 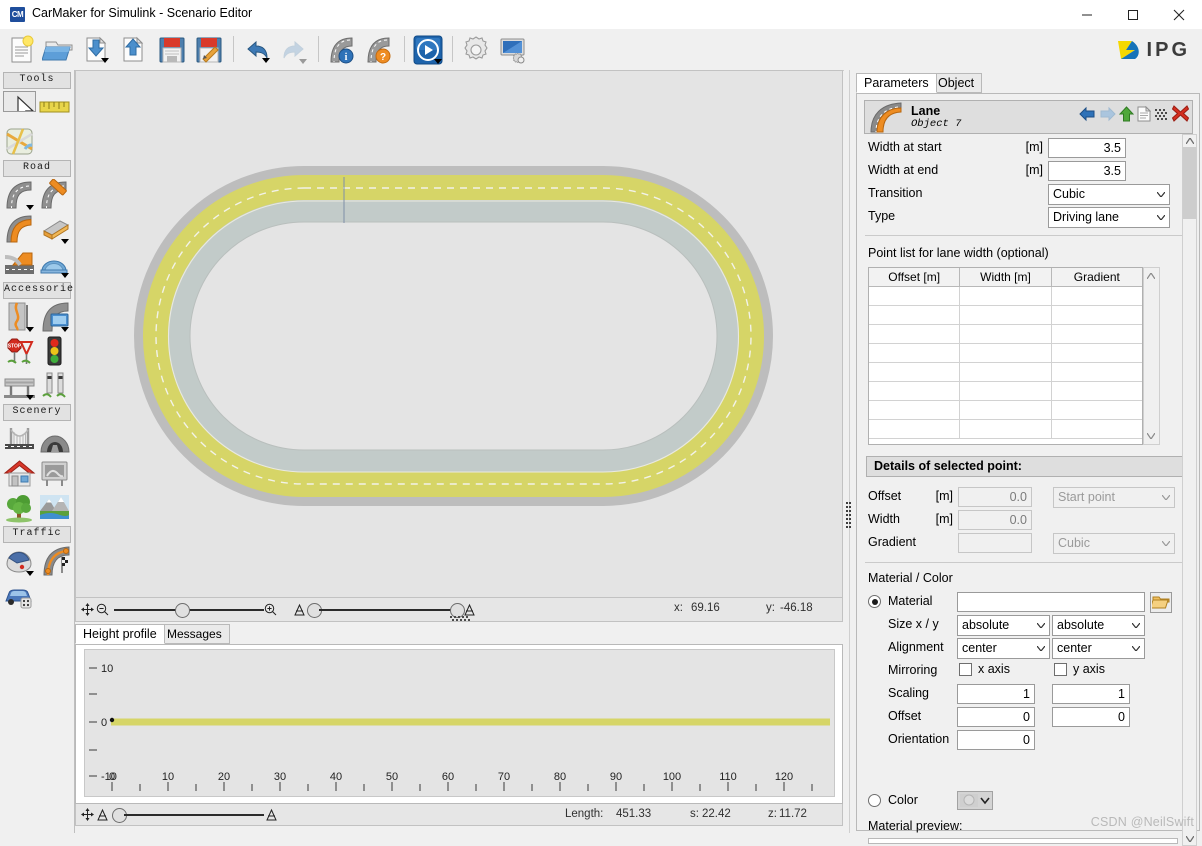 What do you see at coordinates (1133, 14) in the screenshot?
I see `maximize-button` at bounding box center [1133, 14].